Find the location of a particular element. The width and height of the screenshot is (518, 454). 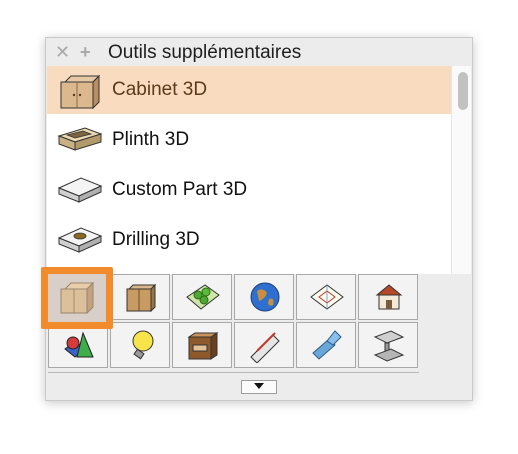

divider is located at coordinates (233, 372).